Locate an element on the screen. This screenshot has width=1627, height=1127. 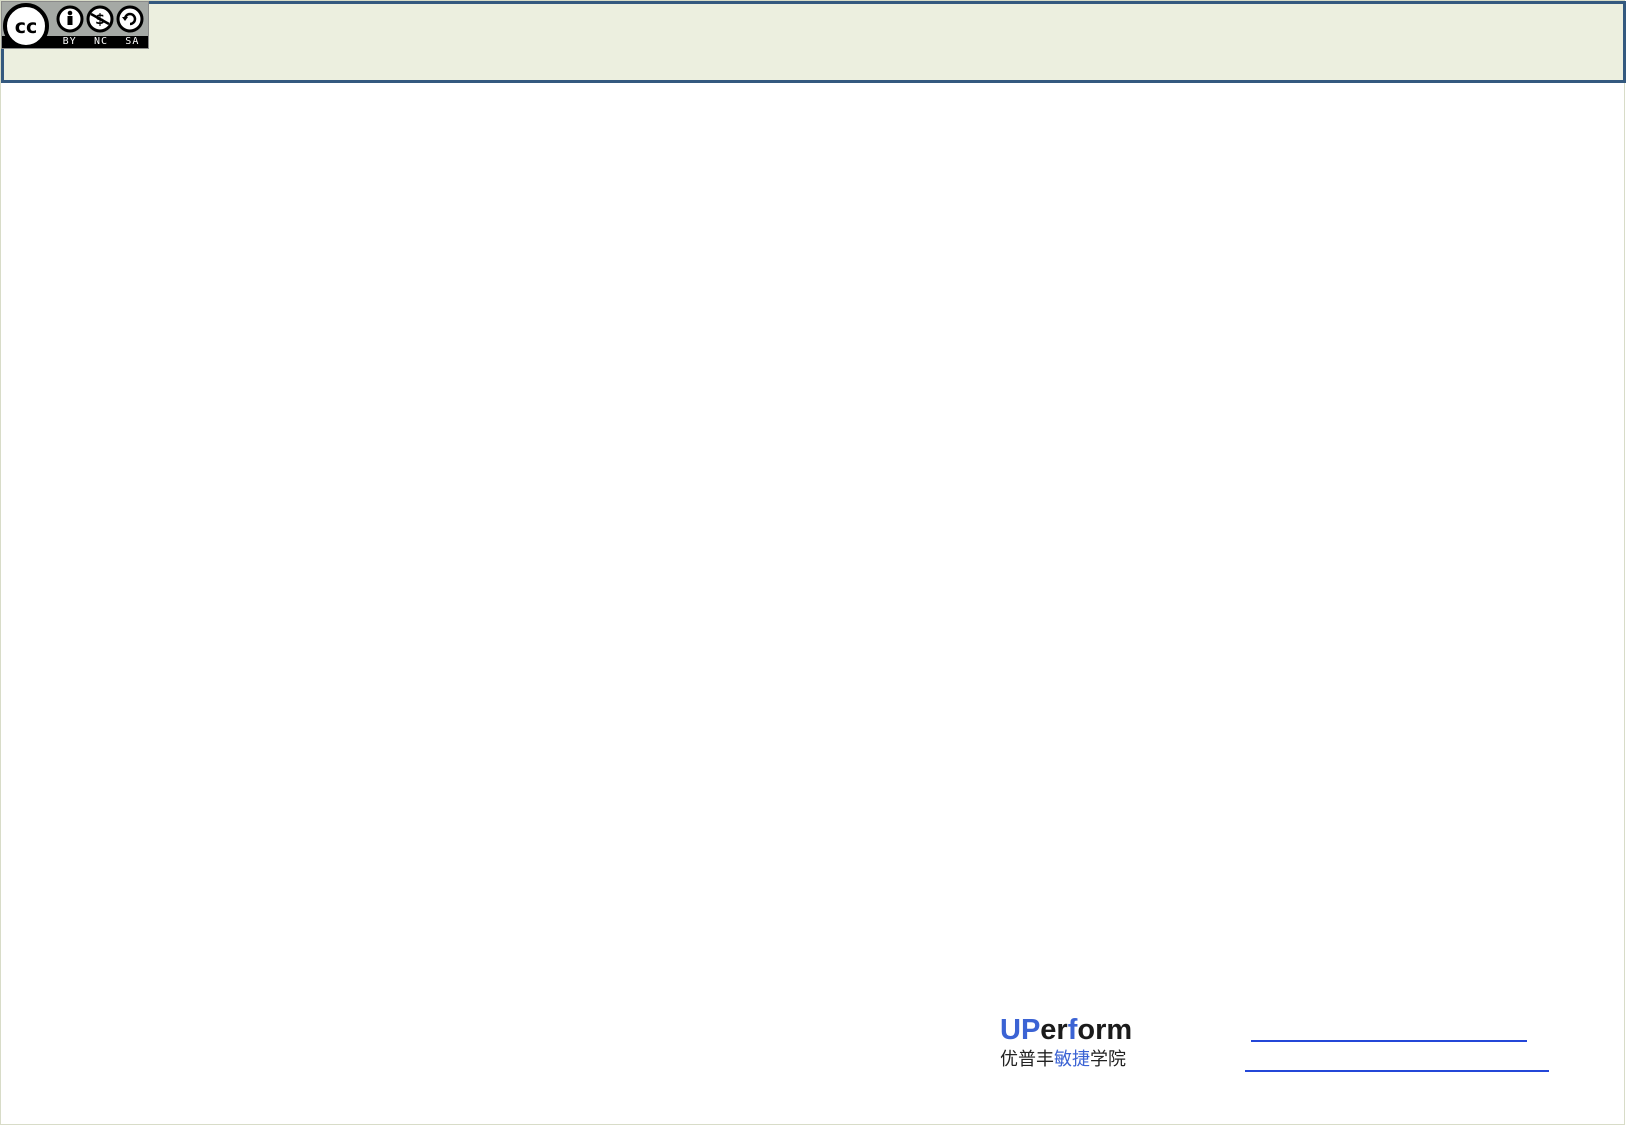
svg-text: cc is located at coordinates (26, 27).